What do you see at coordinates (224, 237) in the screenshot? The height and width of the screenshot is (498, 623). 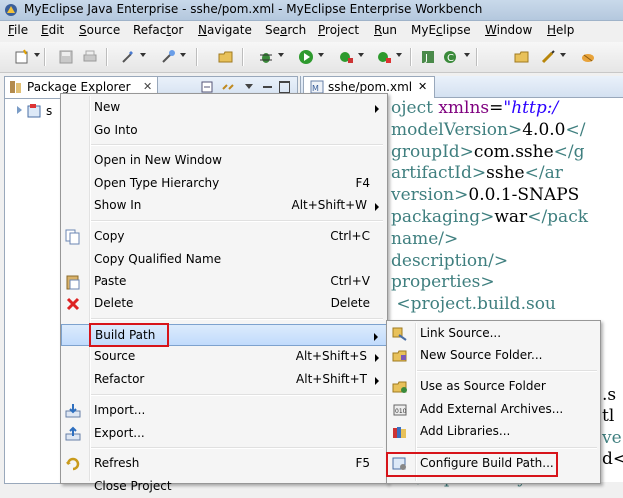 I see `menu-item-copy: Copy Ctrl+C` at bounding box center [224, 237].